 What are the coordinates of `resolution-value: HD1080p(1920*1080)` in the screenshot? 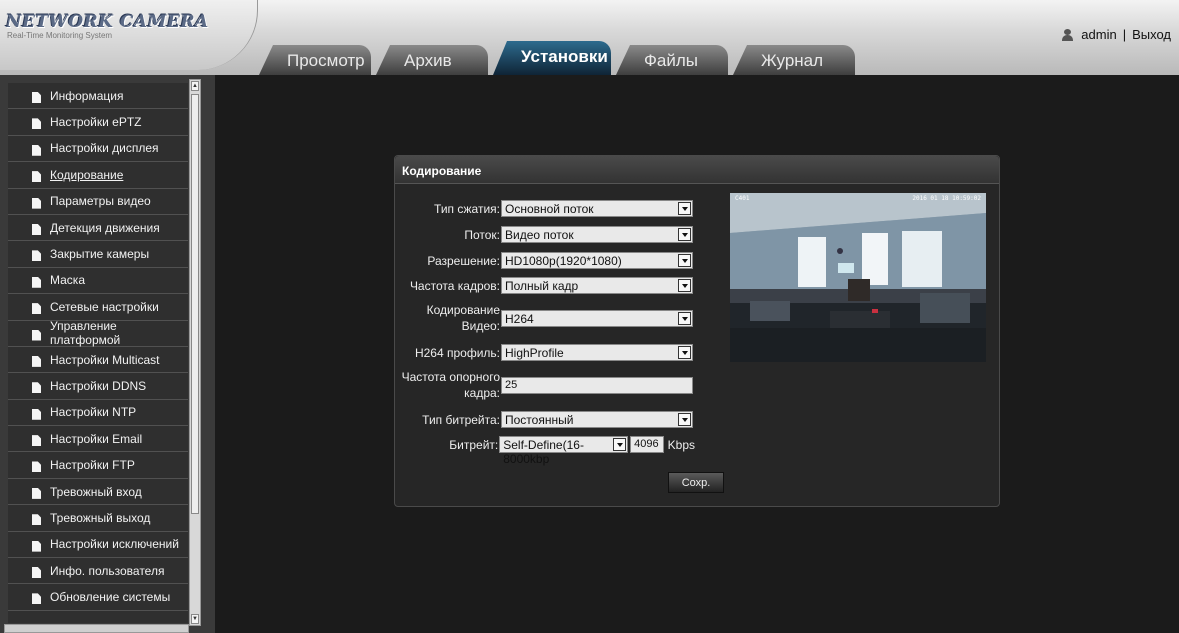 It's located at (563, 261).